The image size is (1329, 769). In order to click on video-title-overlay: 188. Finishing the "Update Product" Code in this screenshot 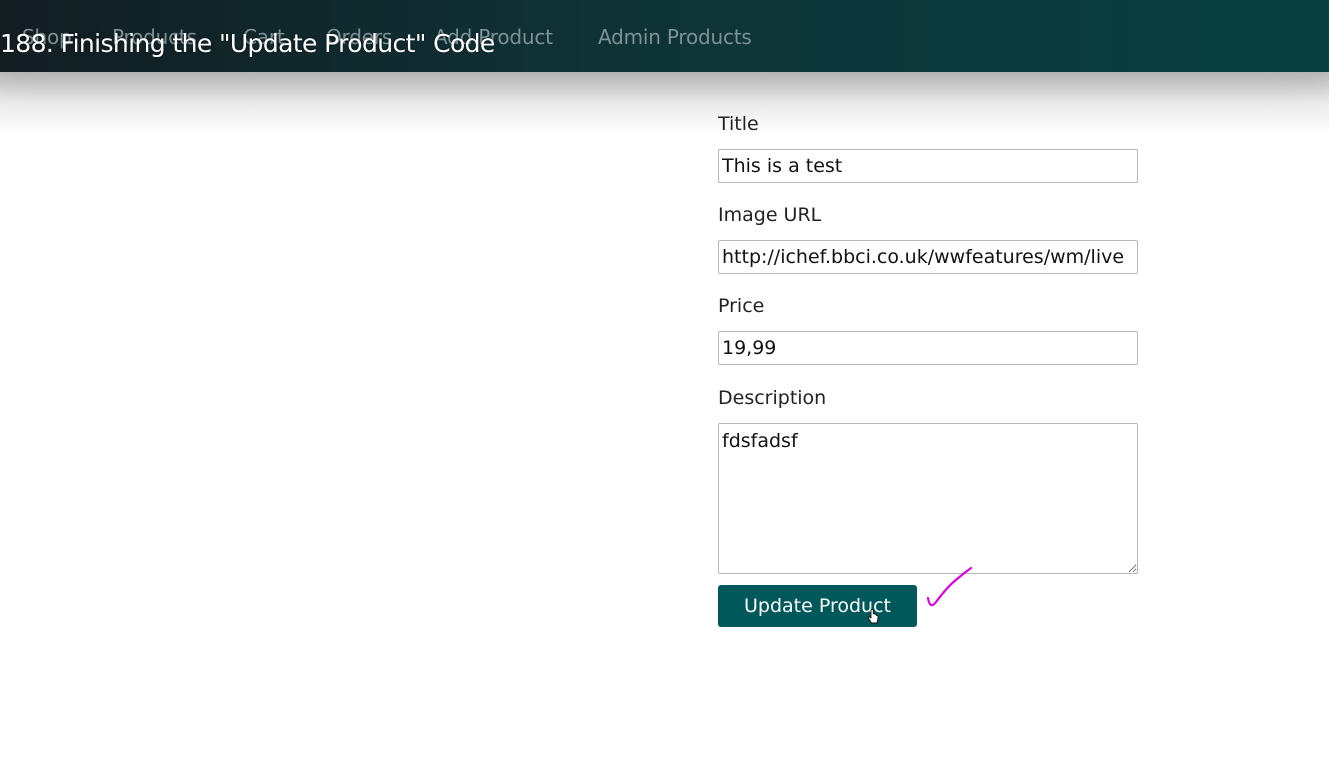, I will do `click(247, 43)`.